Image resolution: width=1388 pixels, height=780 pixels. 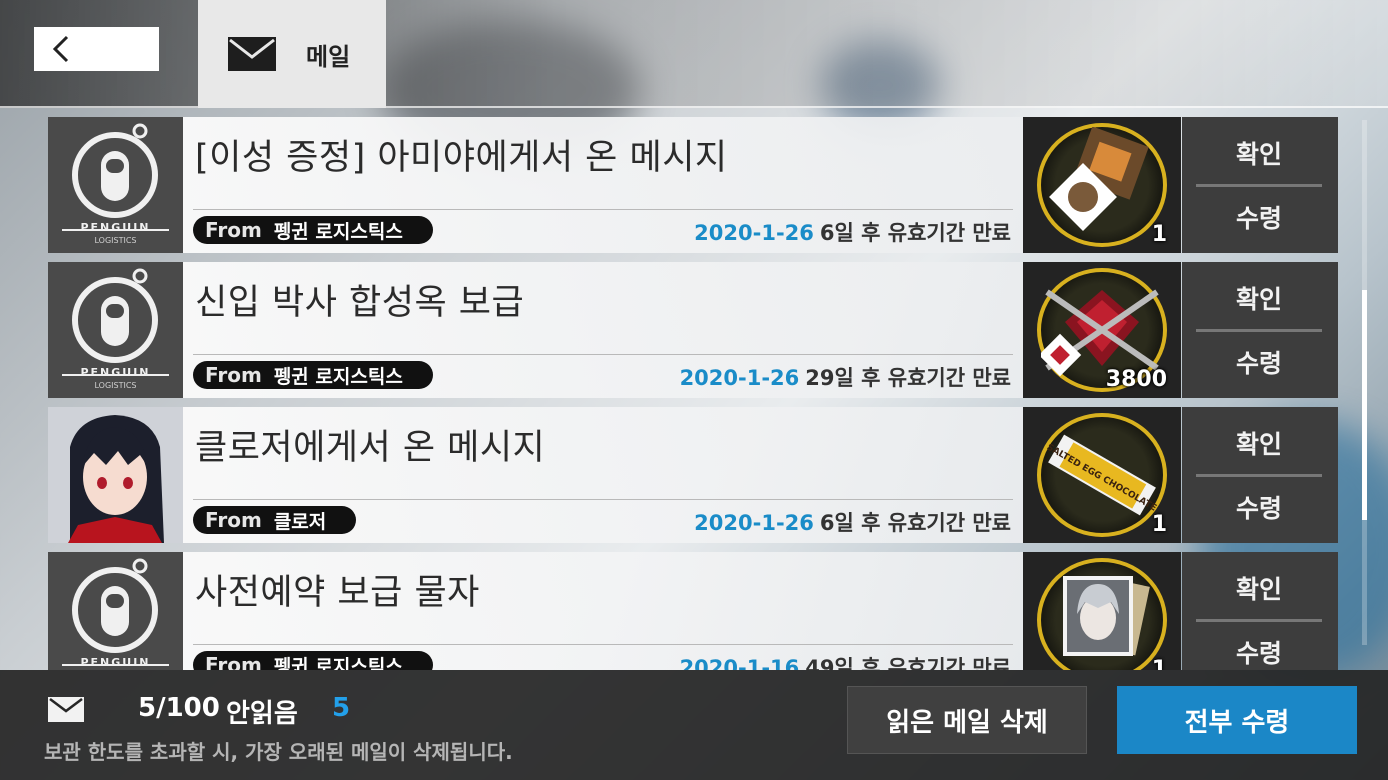 What do you see at coordinates (115, 611) in the screenshot?
I see `penguin-logistics-logo: PENGUIN` at bounding box center [115, 611].